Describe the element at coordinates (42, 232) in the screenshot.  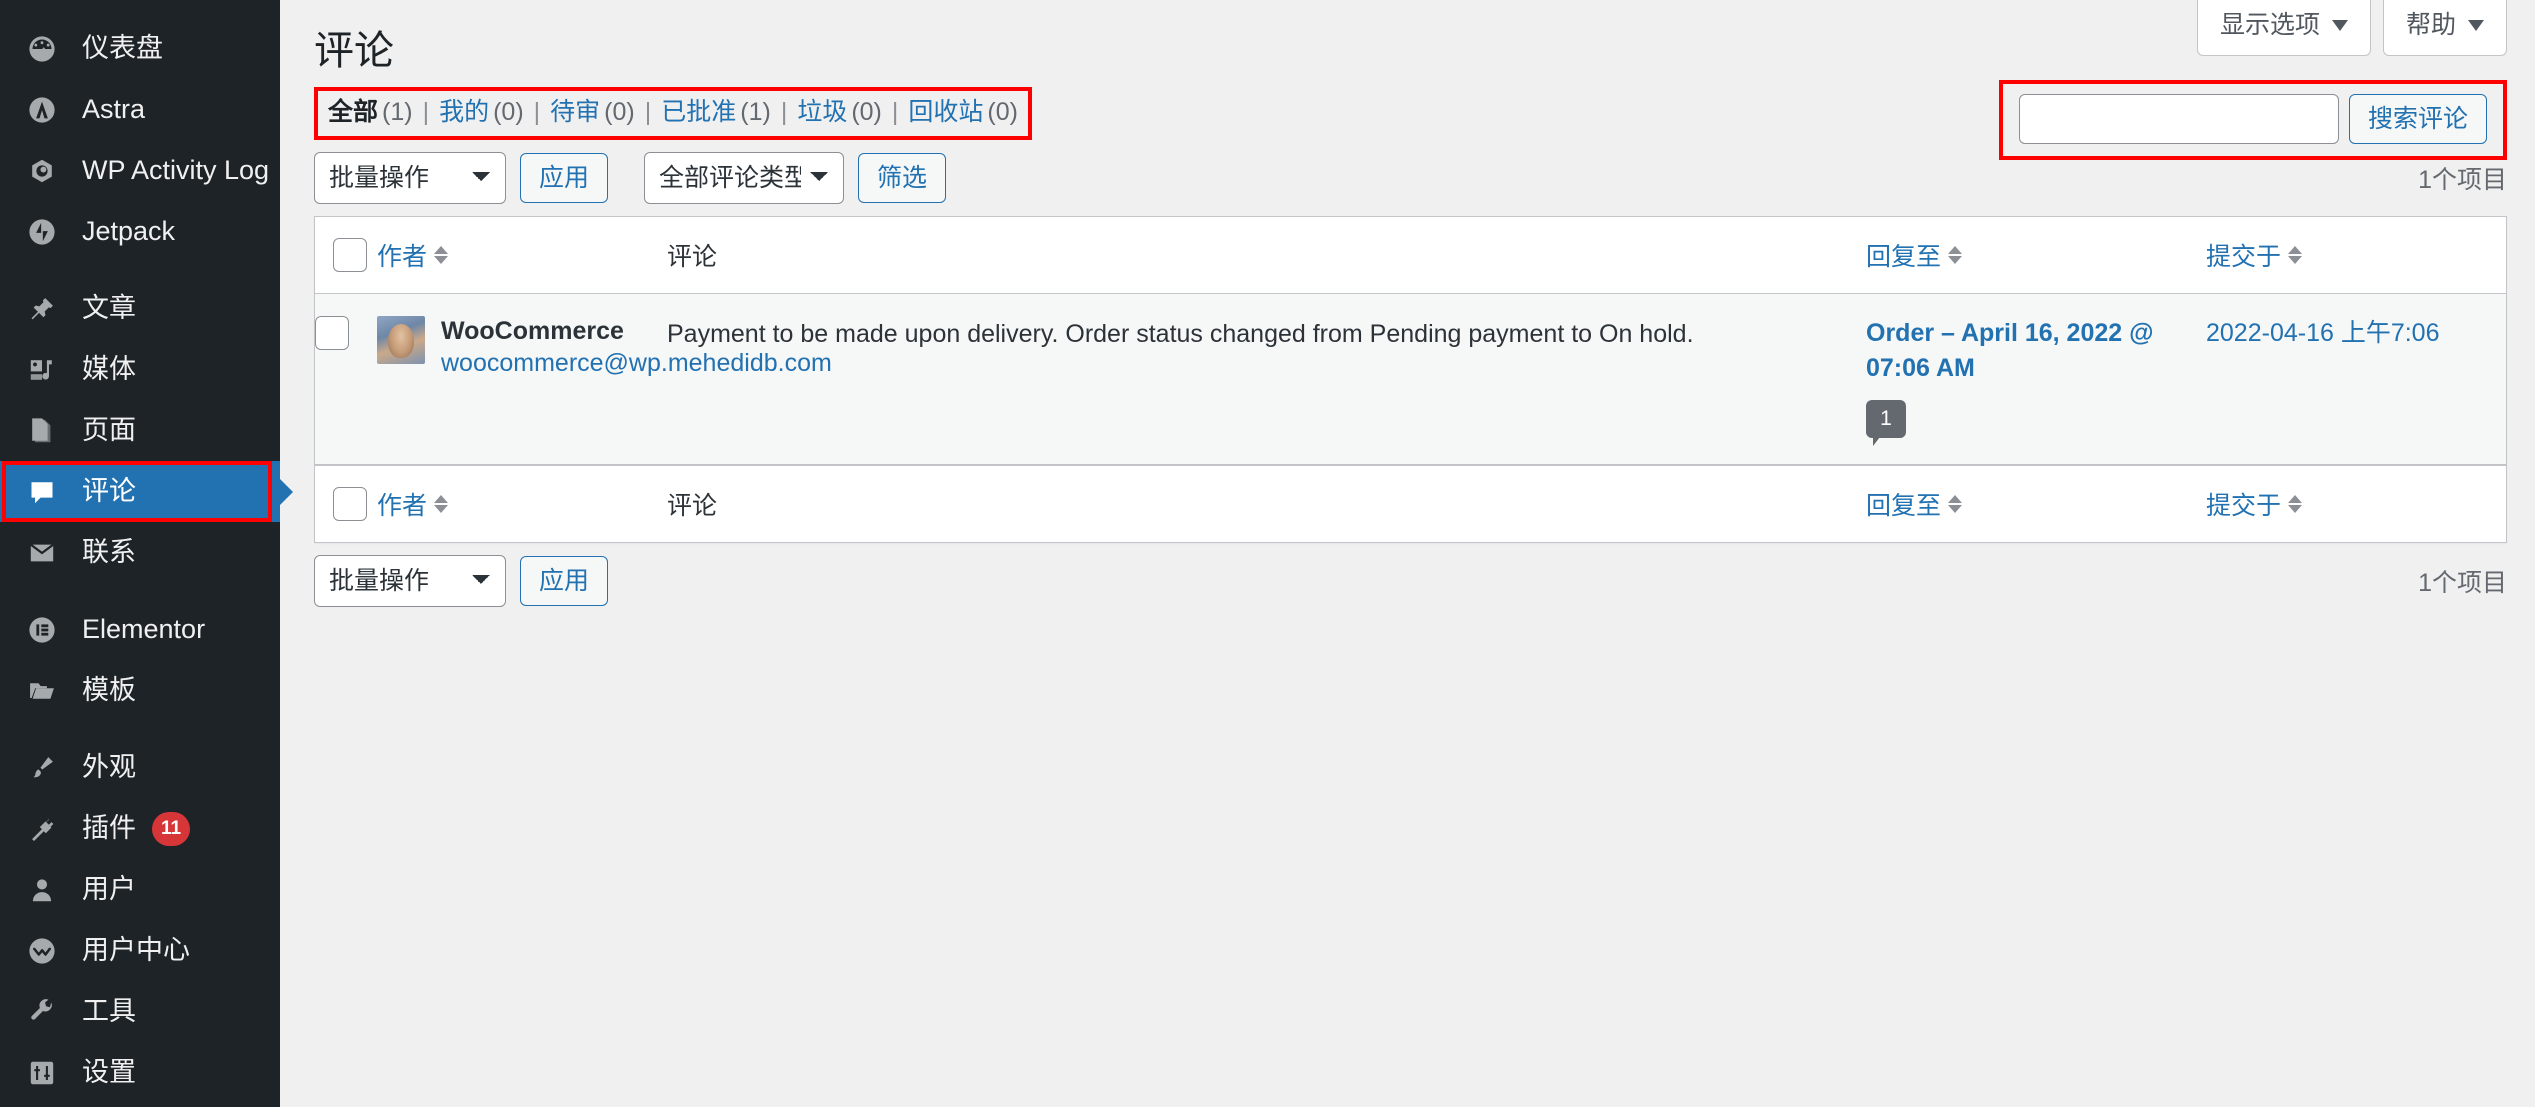
I see `jetpack-icon` at that location.